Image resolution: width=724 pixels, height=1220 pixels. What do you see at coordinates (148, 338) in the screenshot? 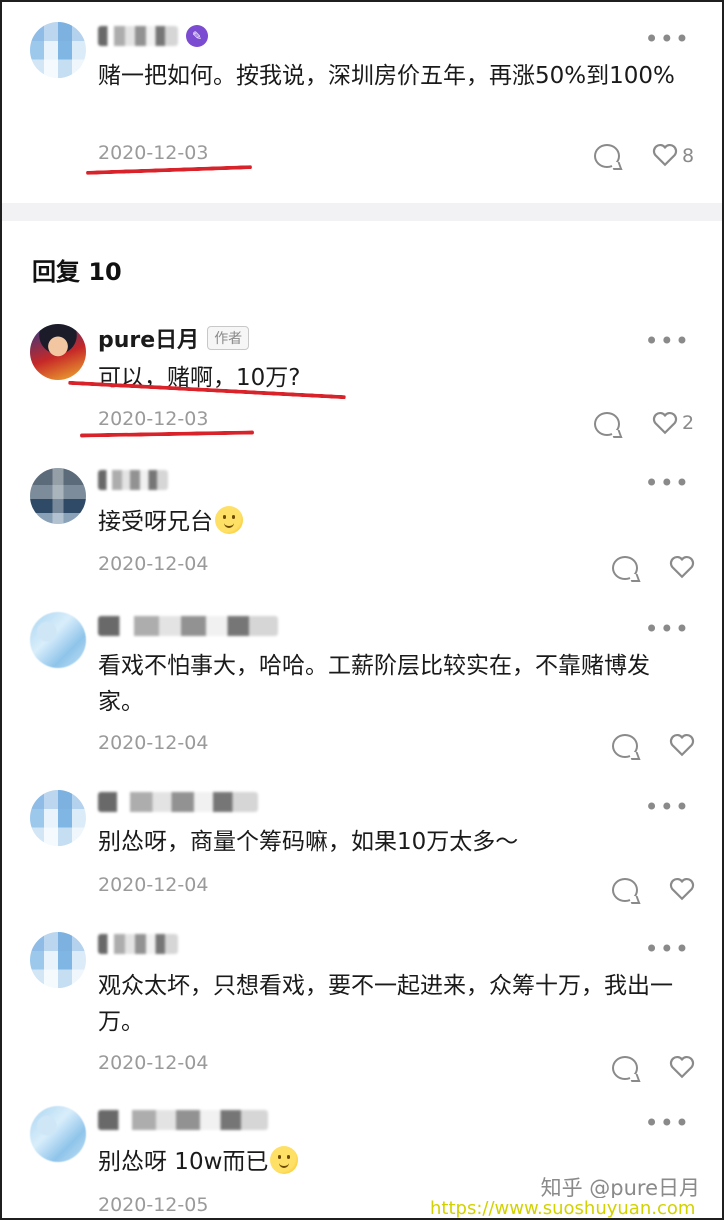
I see `username: pure日月` at bounding box center [148, 338].